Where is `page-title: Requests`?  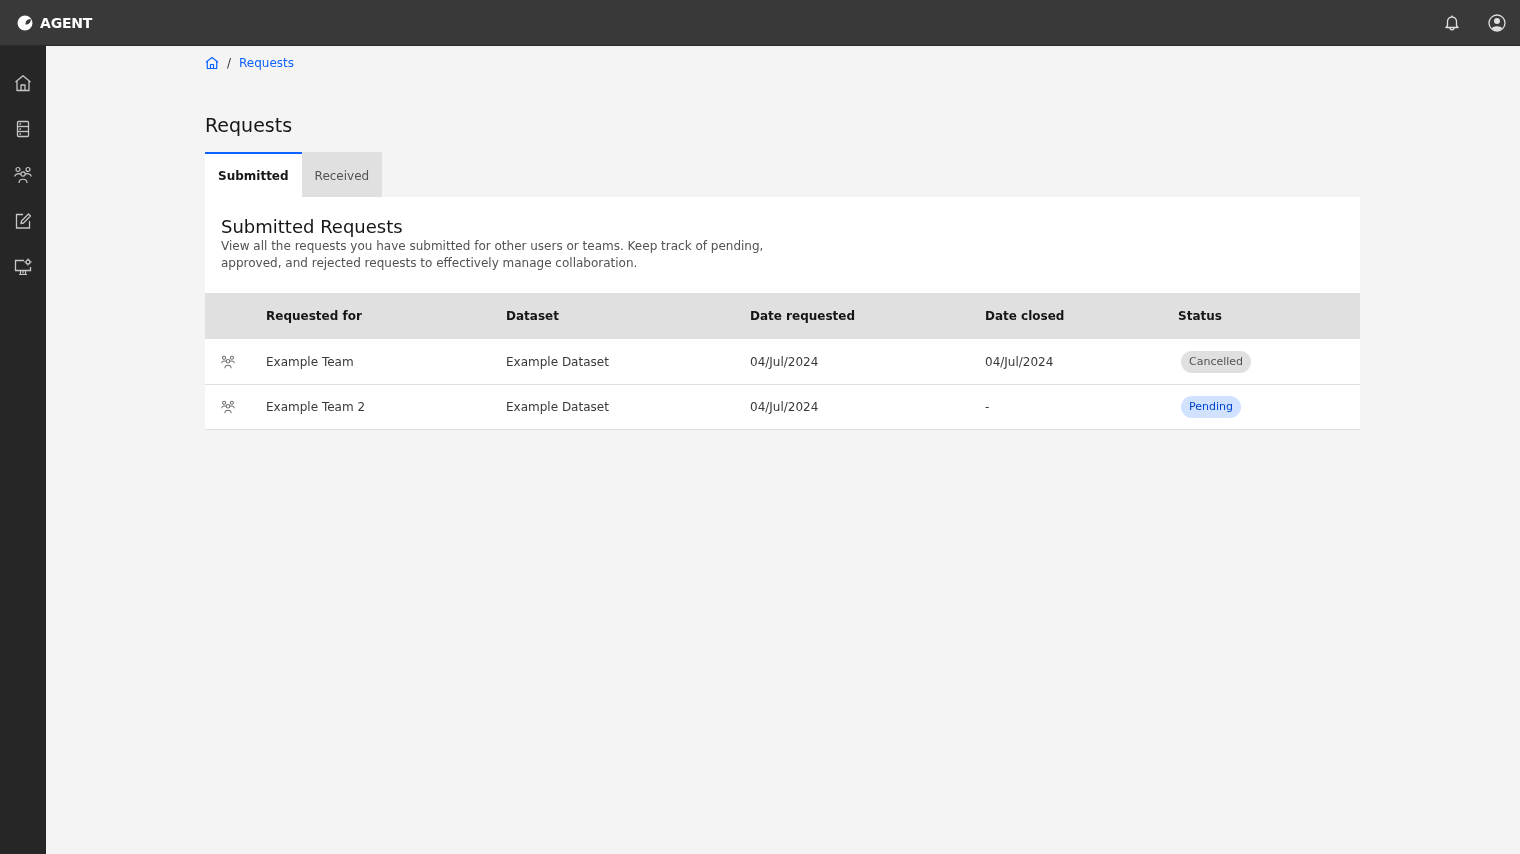 page-title: Requests is located at coordinates (249, 125).